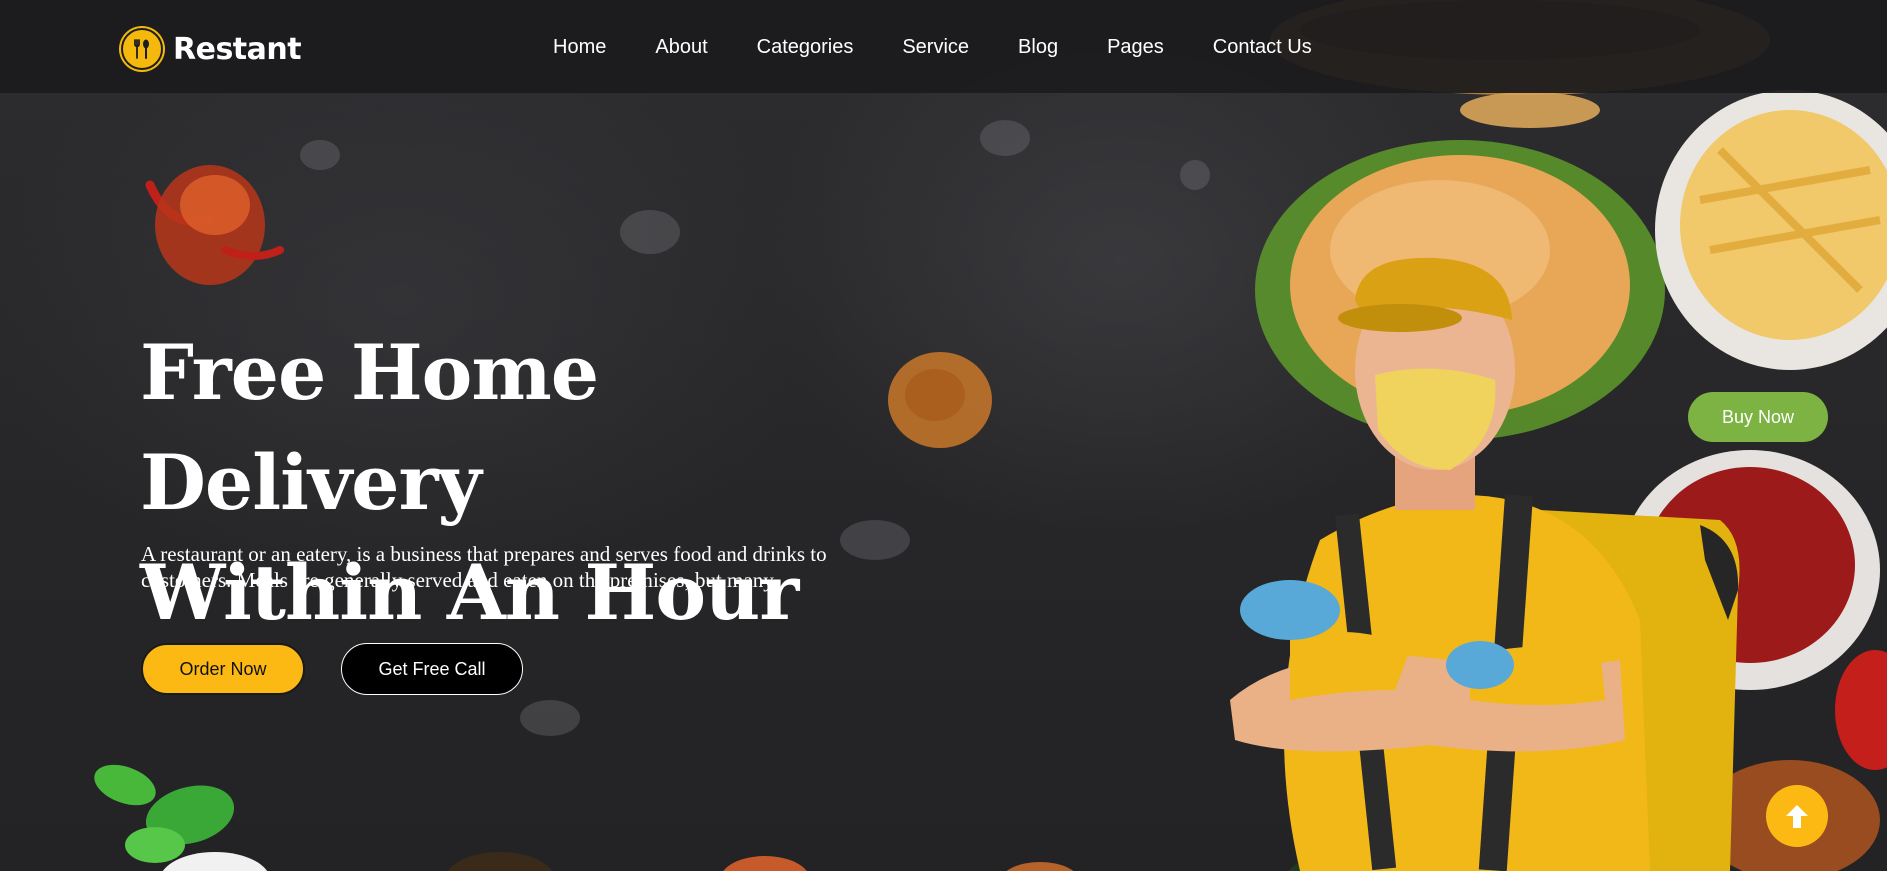 The image size is (1887, 871). I want to click on order-now-button: Order Now, so click(223, 669).